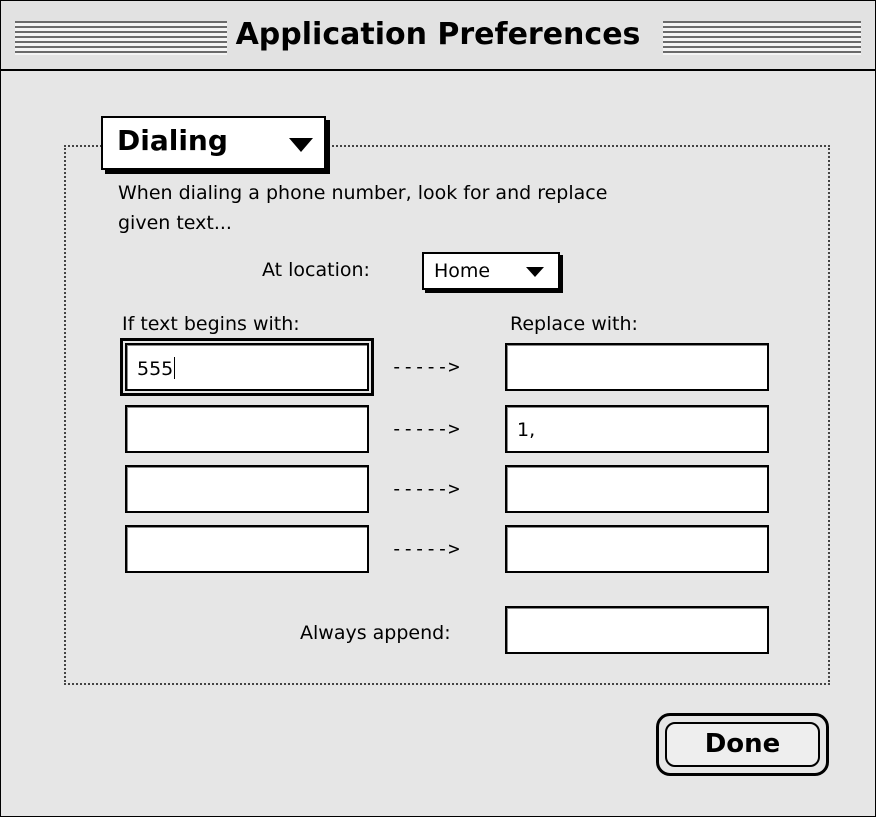  What do you see at coordinates (425, 367) in the screenshot?
I see `row-arrow-1: ----->` at bounding box center [425, 367].